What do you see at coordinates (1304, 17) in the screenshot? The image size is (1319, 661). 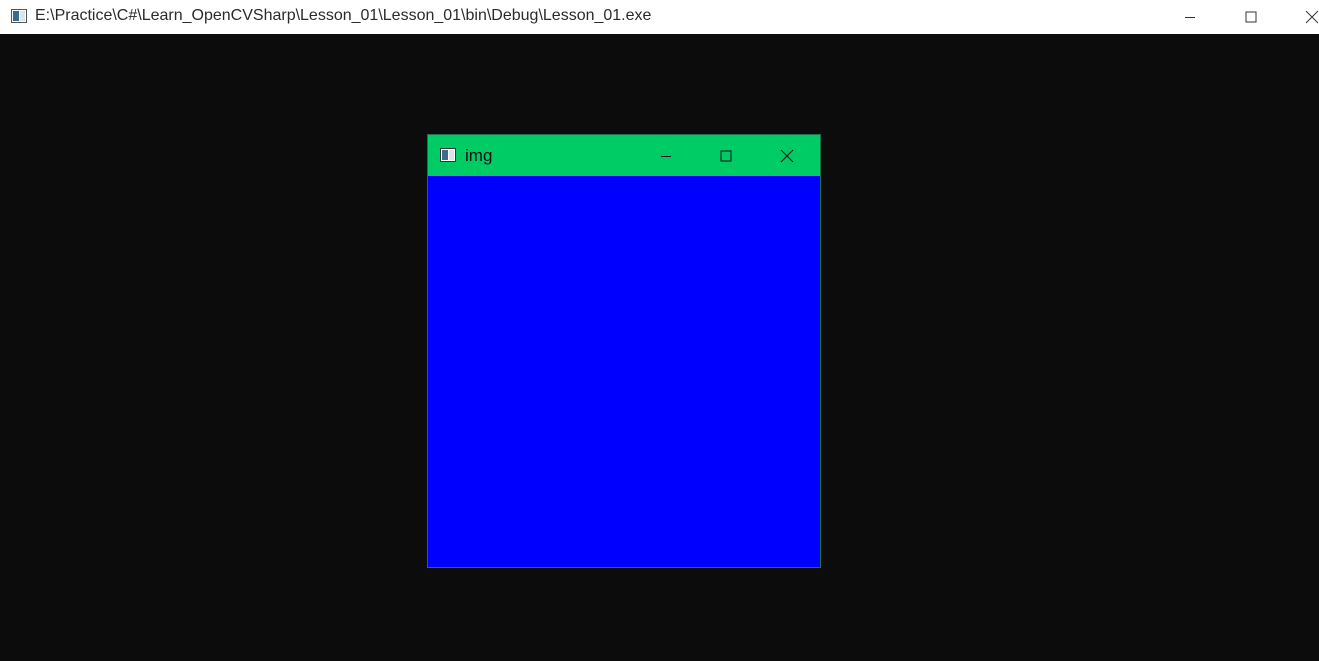 I see `console-close-button` at bounding box center [1304, 17].